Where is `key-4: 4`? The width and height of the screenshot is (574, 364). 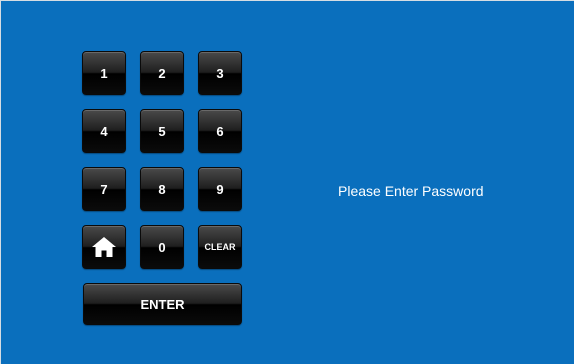 key-4: 4 is located at coordinates (104, 131).